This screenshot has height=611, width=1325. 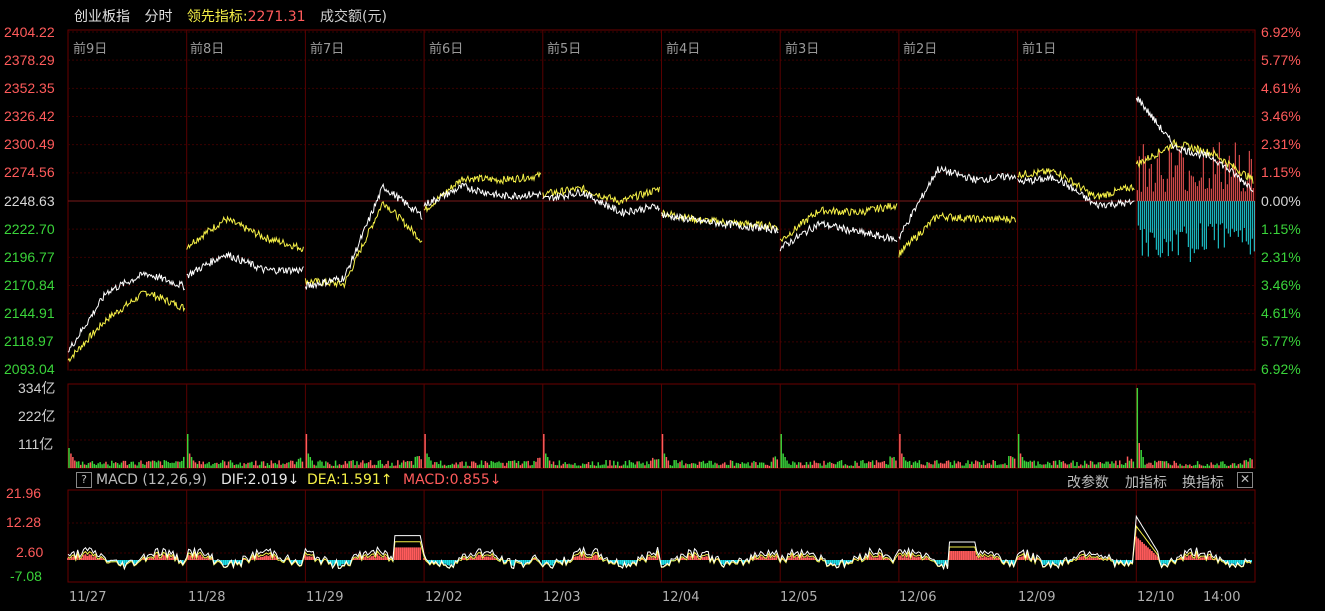 What do you see at coordinates (151, 480) in the screenshot?
I see `macd-title: MACD (12,26,9)` at bounding box center [151, 480].